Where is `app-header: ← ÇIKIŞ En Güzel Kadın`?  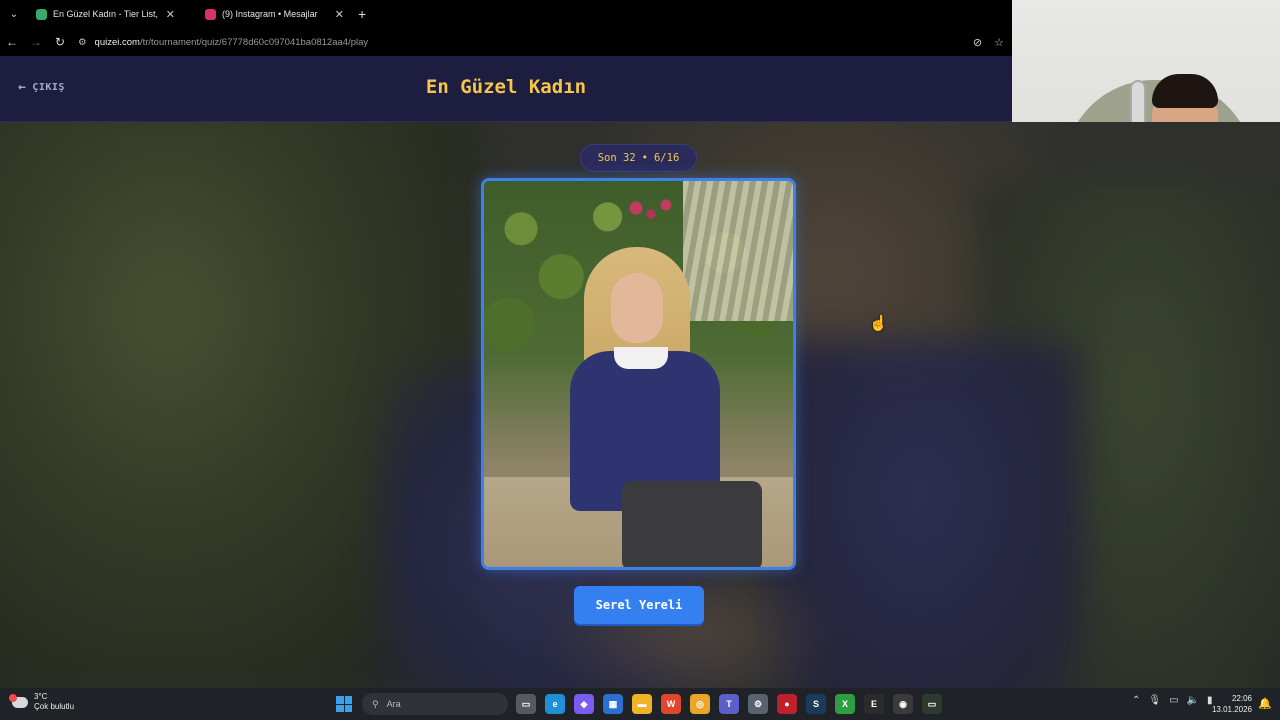 app-header: ← ÇIKIŞ En Güzel Kadın is located at coordinates (506, 89).